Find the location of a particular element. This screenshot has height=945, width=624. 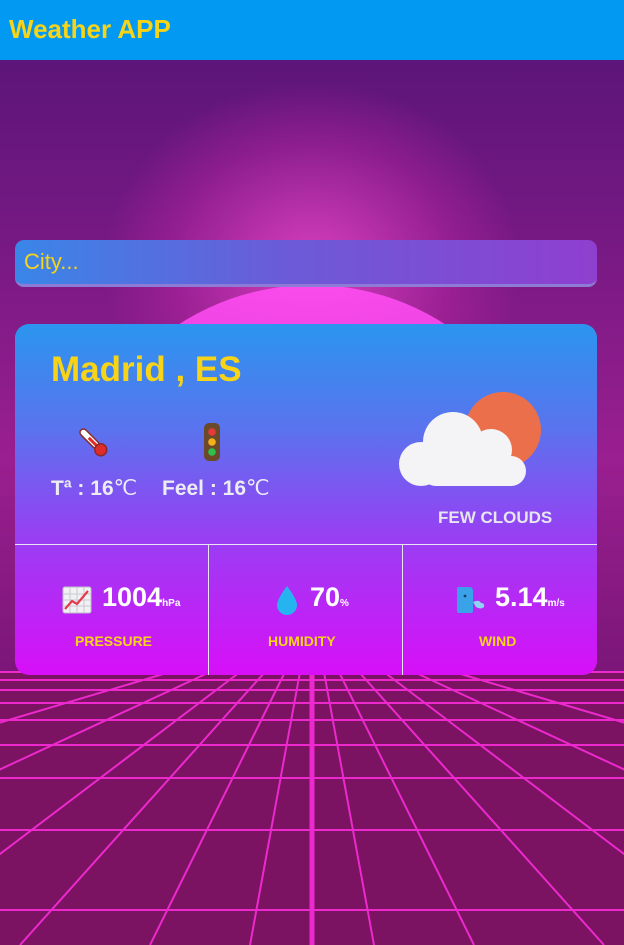

feels-like-unit: ℃ is located at coordinates (258, 488).